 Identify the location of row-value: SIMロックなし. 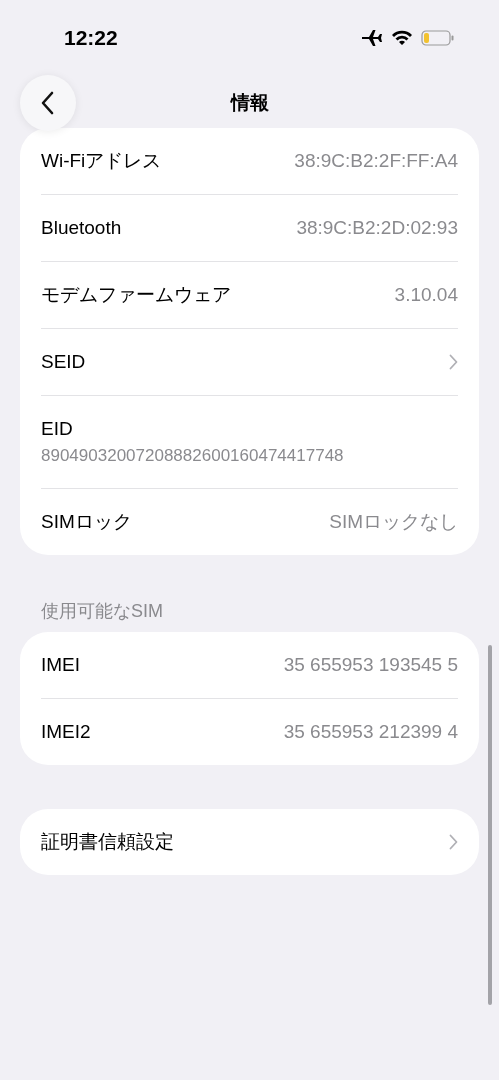
(393, 522).